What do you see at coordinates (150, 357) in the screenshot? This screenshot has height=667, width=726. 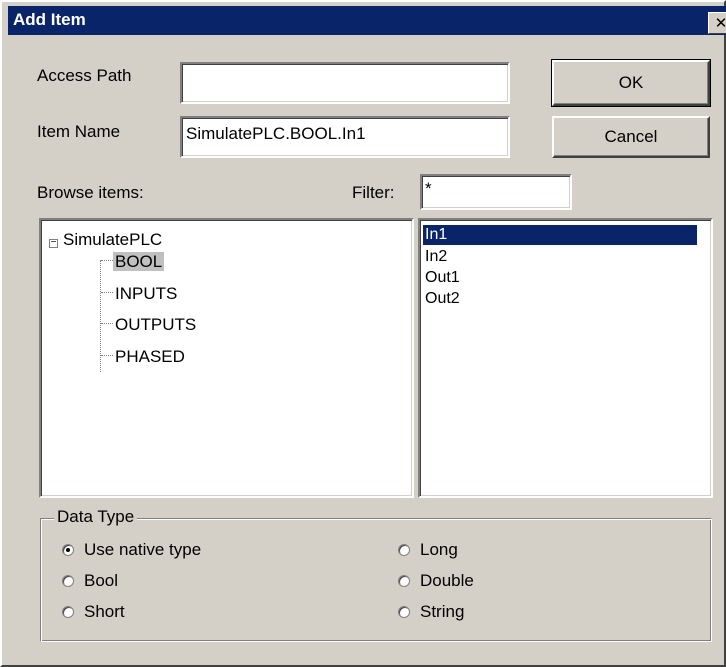 I see `tree-item-phased: PHASED` at bounding box center [150, 357].